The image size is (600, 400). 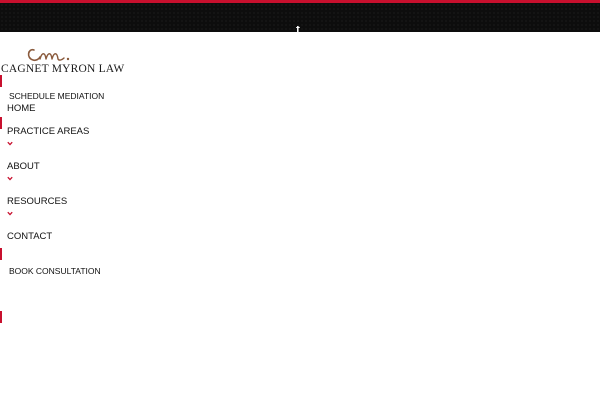 What do you see at coordinates (37, 201) in the screenshot?
I see `nav-item-resources: RESOURCES` at bounding box center [37, 201].